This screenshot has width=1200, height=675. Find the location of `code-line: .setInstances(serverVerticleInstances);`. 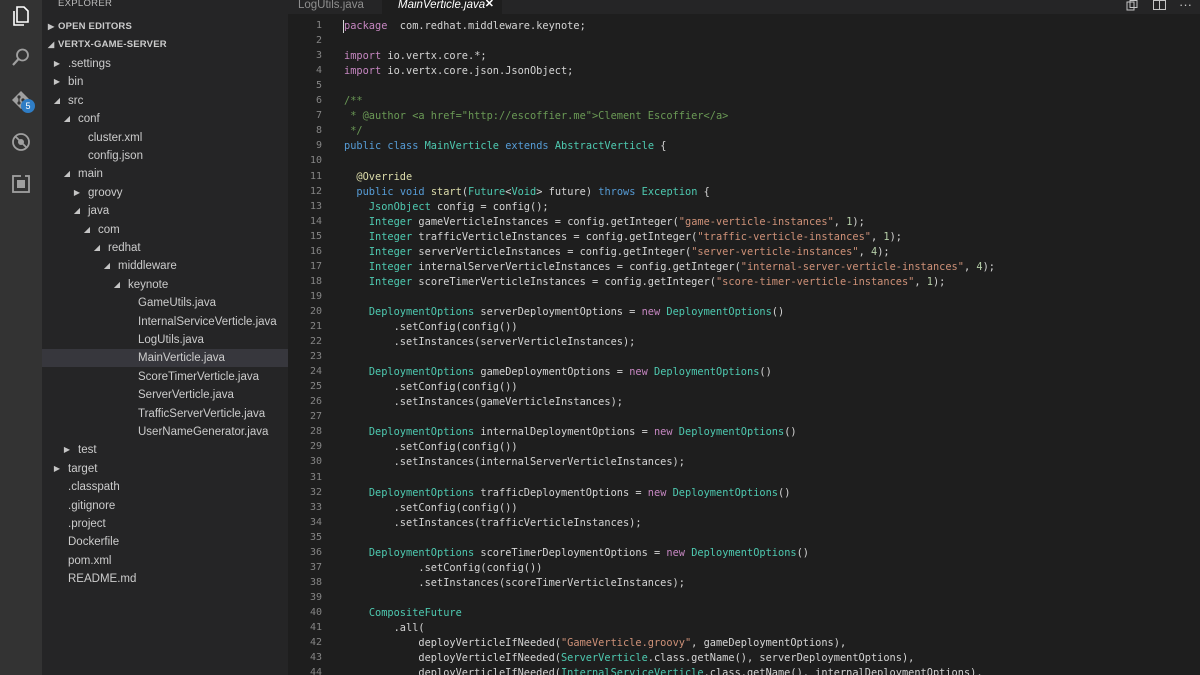

code-line: .setInstances(serverVerticleInstances); is located at coordinates (490, 342).